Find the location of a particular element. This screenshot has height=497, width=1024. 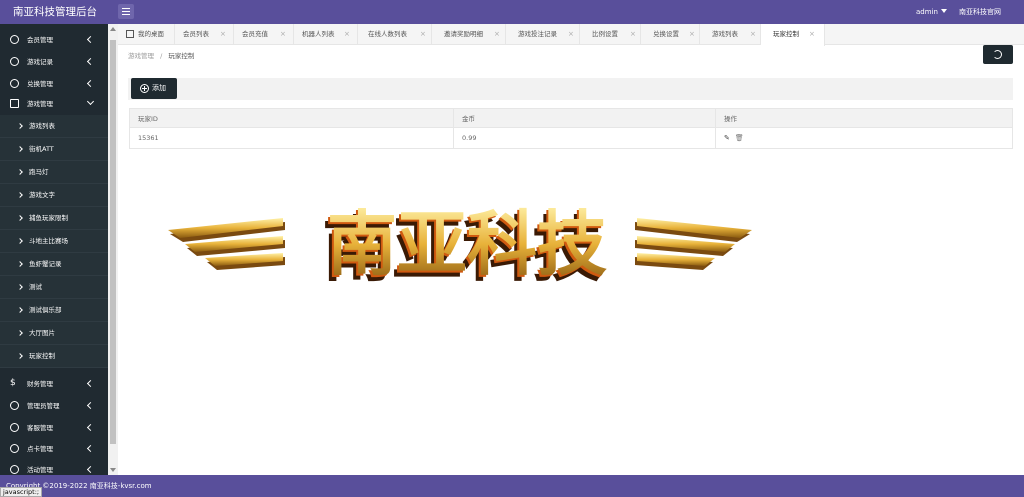

tab-player-control: 玩家控制 × is located at coordinates (793, 35).